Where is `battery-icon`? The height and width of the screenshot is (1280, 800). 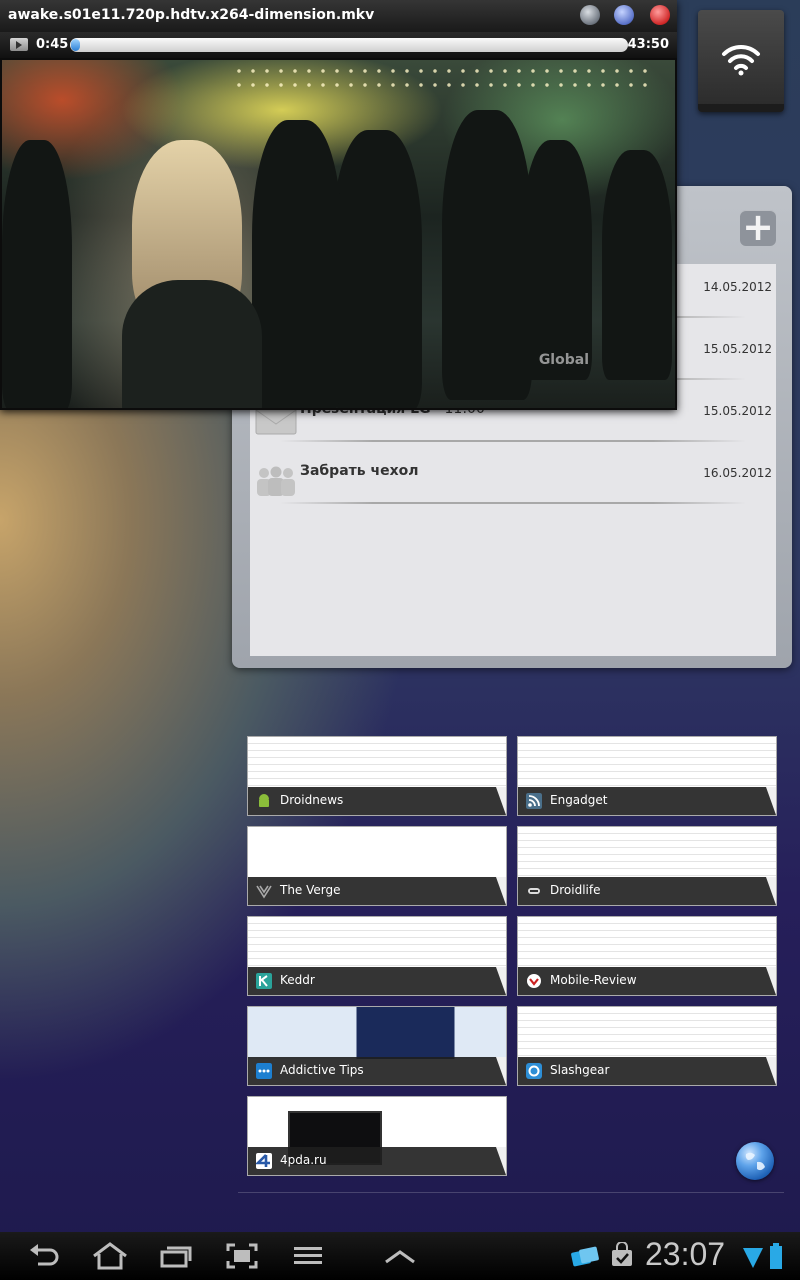
battery-icon is located at coordinates (776, 1256).